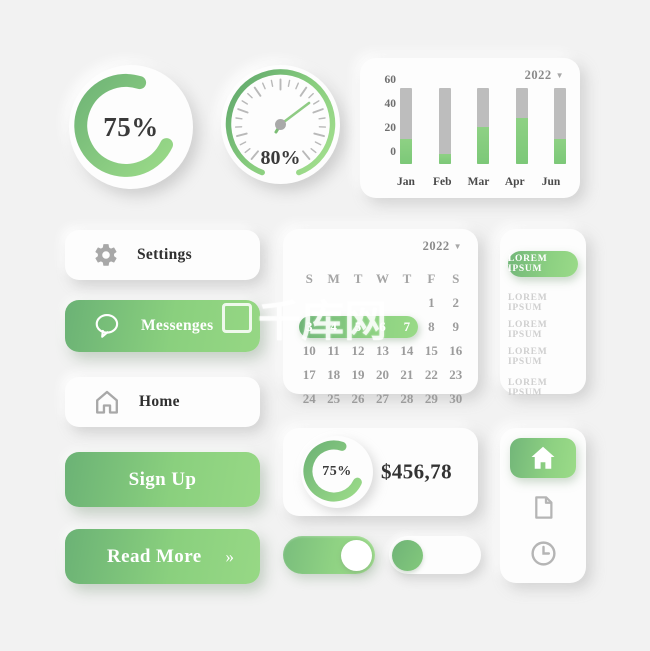 The image size is (650, 651). I want to click on calendar-day: 25, so click(333, 399).